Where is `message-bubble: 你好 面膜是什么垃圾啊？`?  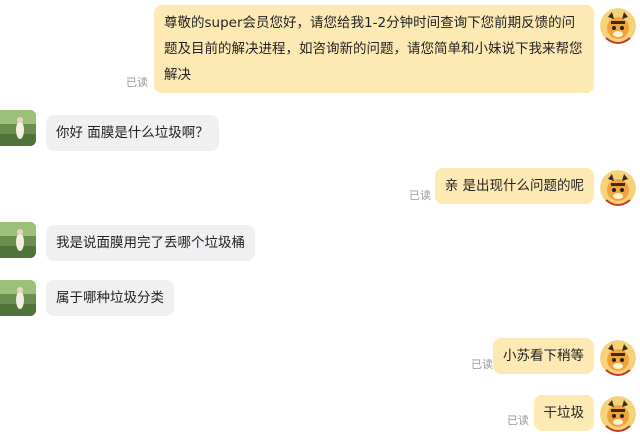
message-bubble: 你好 面膜是什么垃圾啊？ is located at coordinates (132, 133).